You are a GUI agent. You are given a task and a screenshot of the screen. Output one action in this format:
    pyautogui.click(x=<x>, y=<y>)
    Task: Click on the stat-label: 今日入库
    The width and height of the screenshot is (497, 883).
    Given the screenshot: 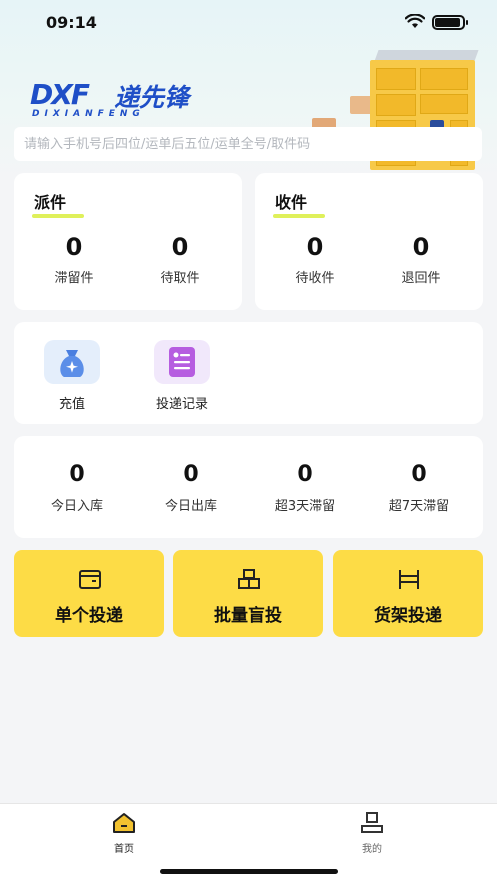 What is the action you would take?
    pyautogui.click(x=76, y=506)
    